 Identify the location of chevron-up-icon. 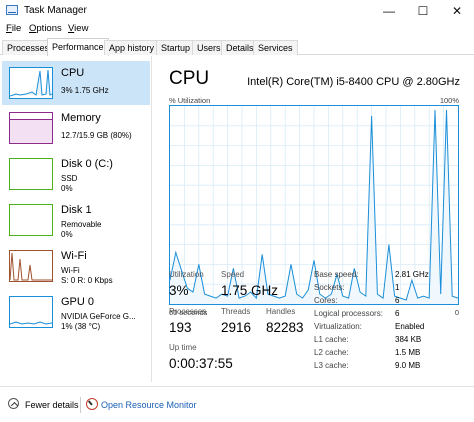
(13, 403).